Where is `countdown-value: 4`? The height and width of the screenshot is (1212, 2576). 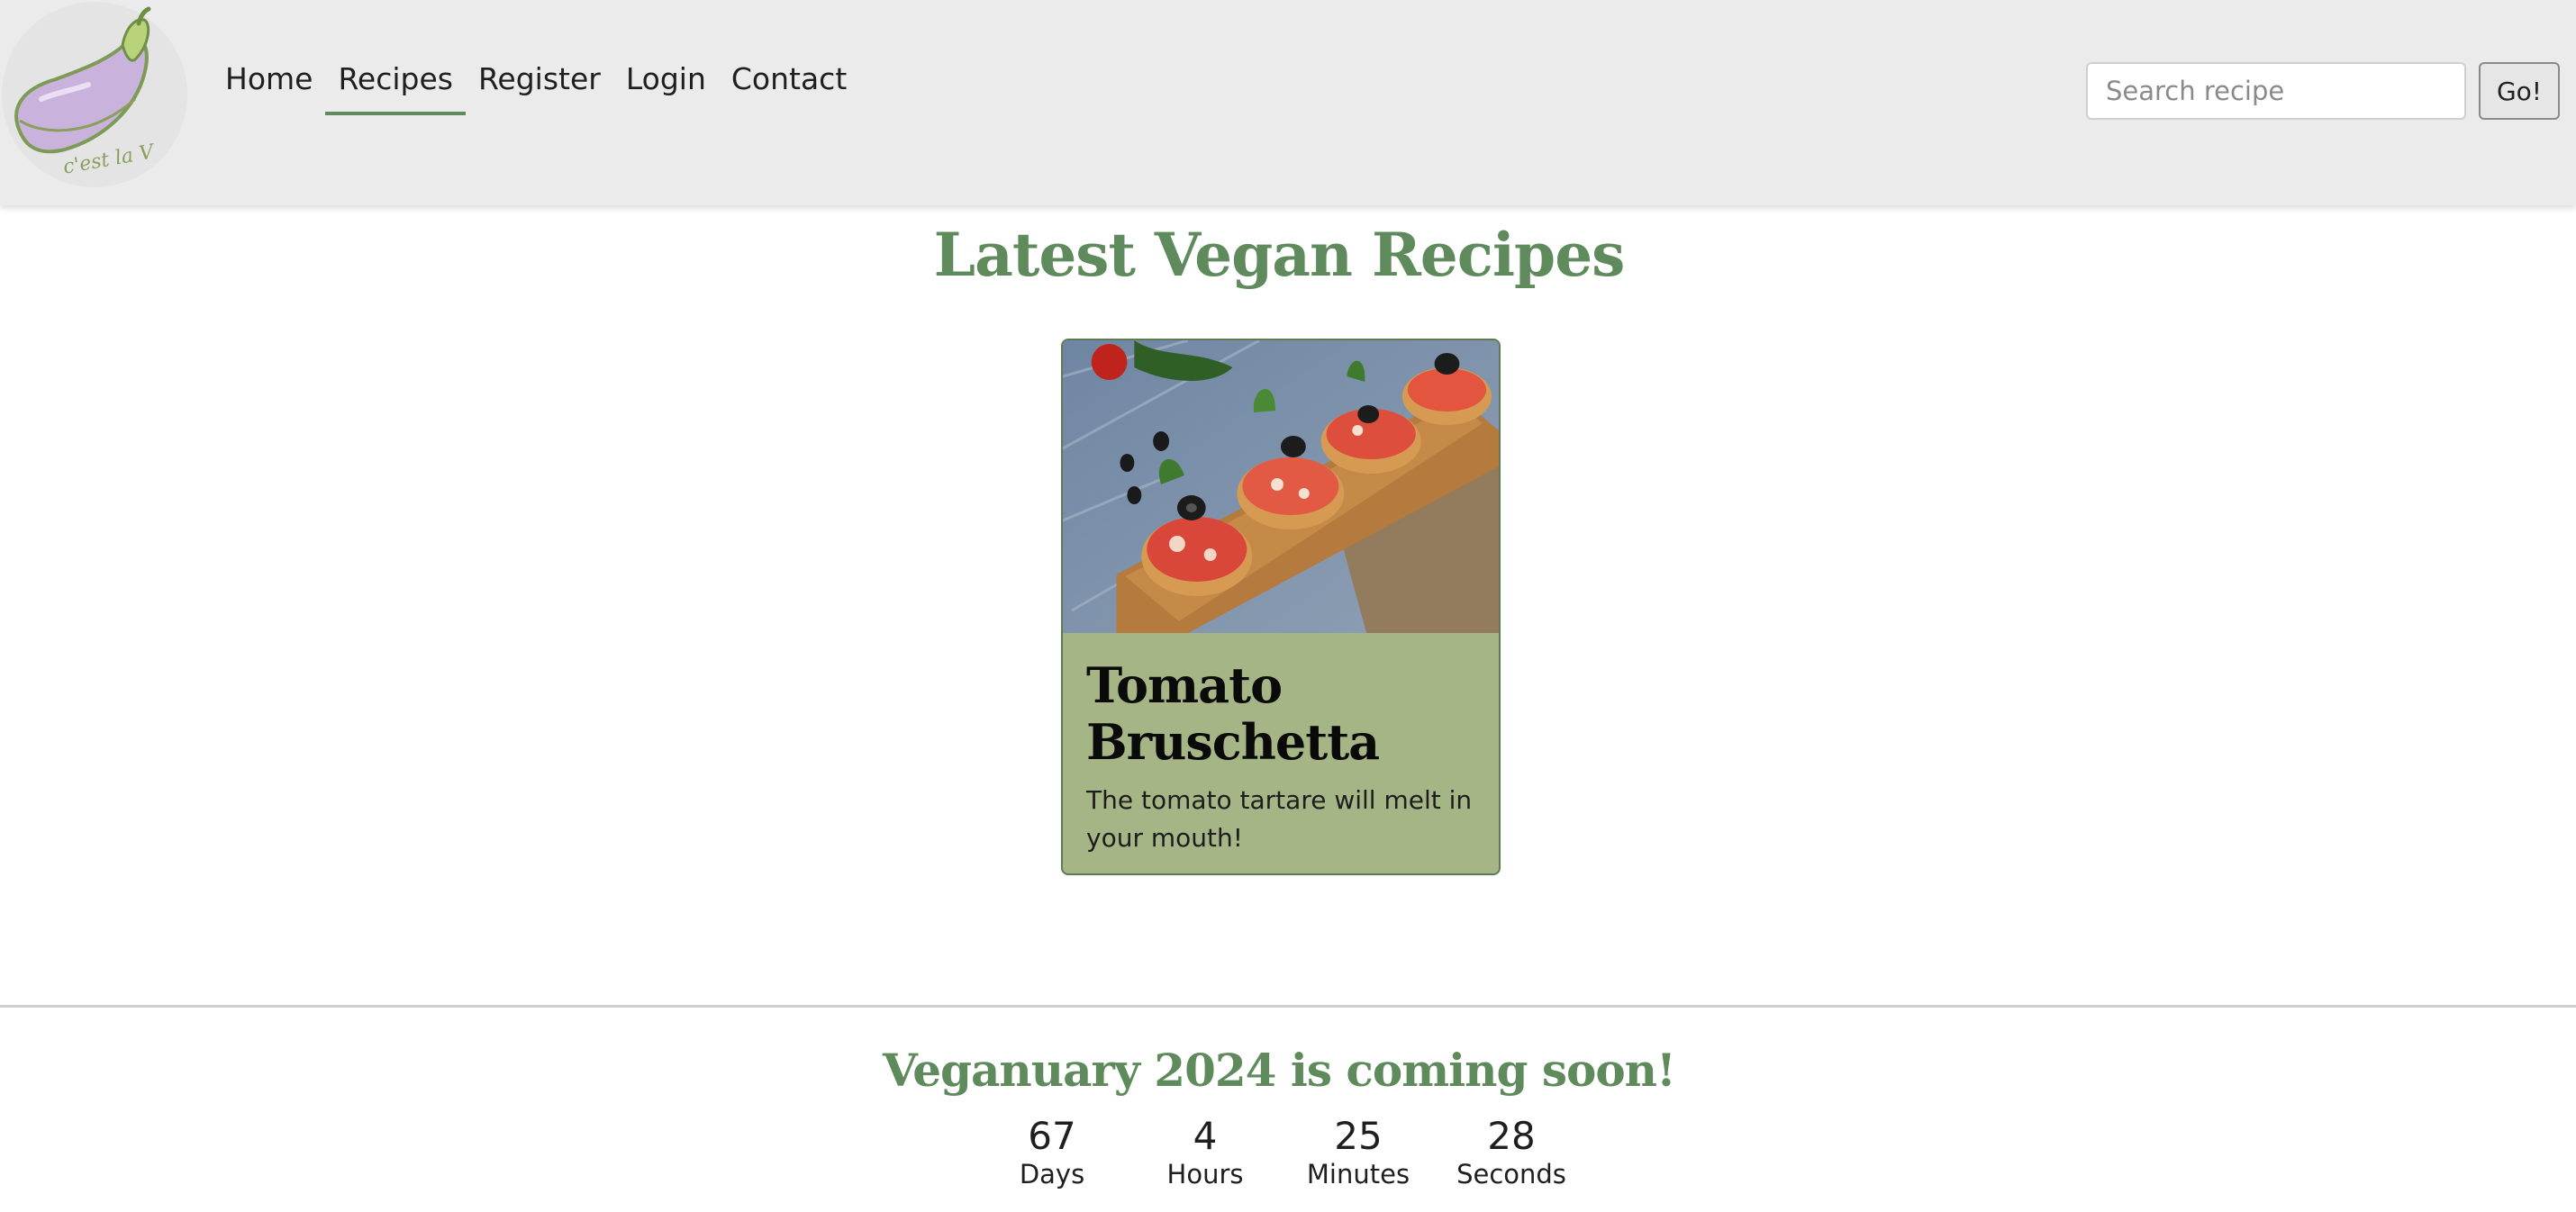
countdown-value: 4 is located at coordinates (1205, 1136).